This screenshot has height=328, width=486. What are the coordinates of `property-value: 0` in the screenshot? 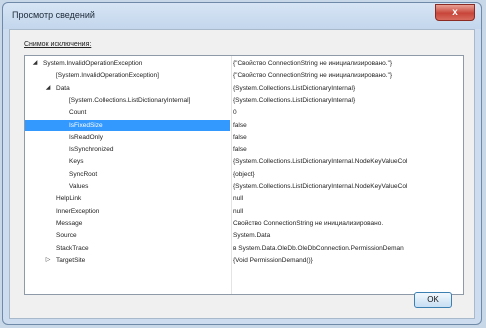 It's located at (235, 113).